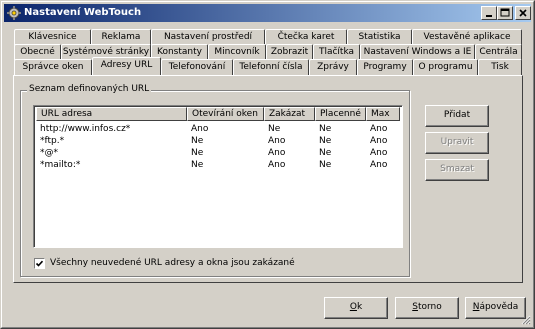  What do you see at coordinates (383, 114) in the screenshot?
I see `column-header-max: Max` at bounding box center [383, 114].